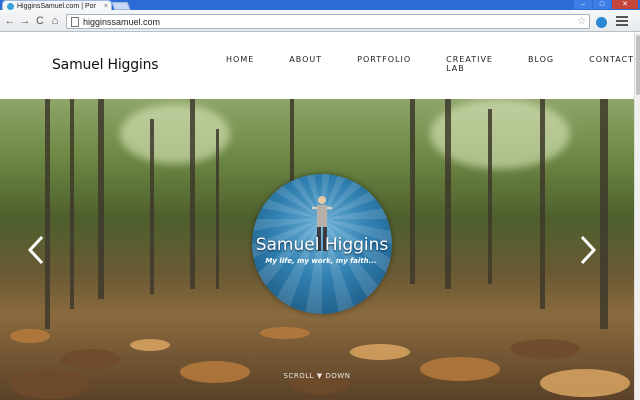 The width and height of the screenshot is (640, 400). What do you see at coordinates (25, 21) in the screenshot?
I see `forward-button: →` at bounding box center [25, 21].